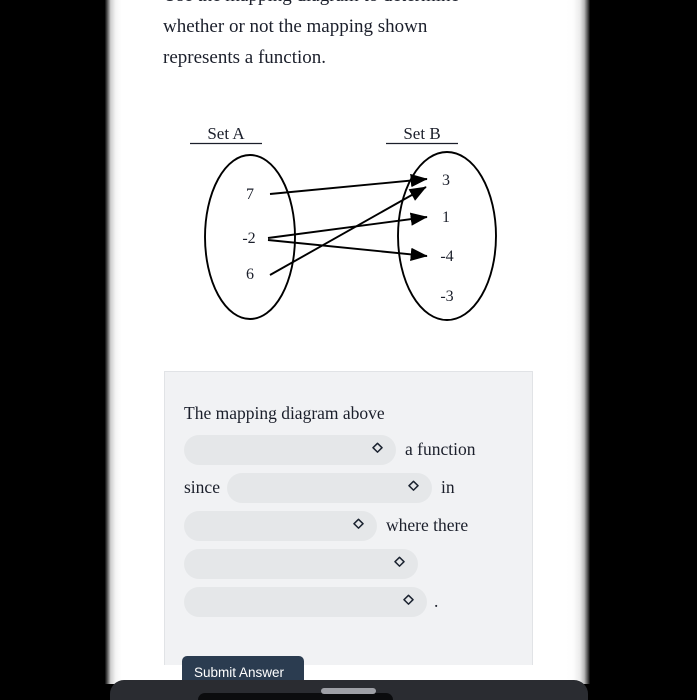  What do you see at coordinates (347, 250) in the screenshot?
I see `mapping-arrow-neg2-to-neg4` at bounding box center [347, 250].